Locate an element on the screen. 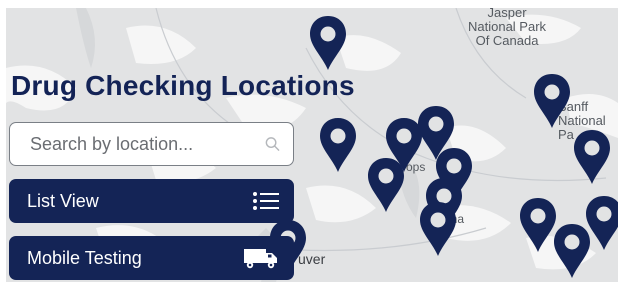  map-label-jasper: Jasper National Park Of Canada is located at coordinates (507, 28).